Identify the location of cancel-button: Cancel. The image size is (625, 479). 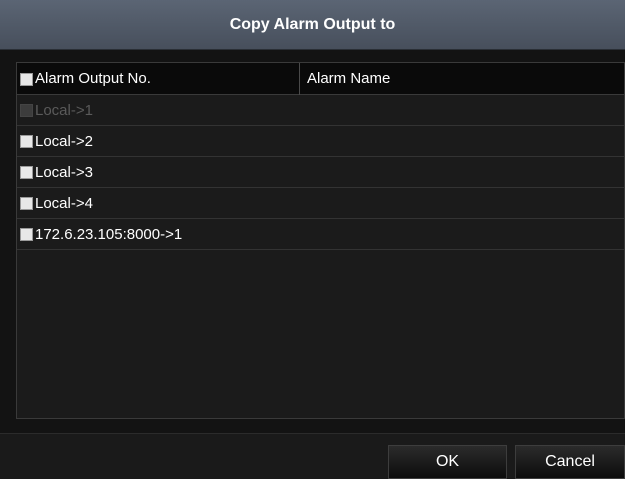
(570, 462).